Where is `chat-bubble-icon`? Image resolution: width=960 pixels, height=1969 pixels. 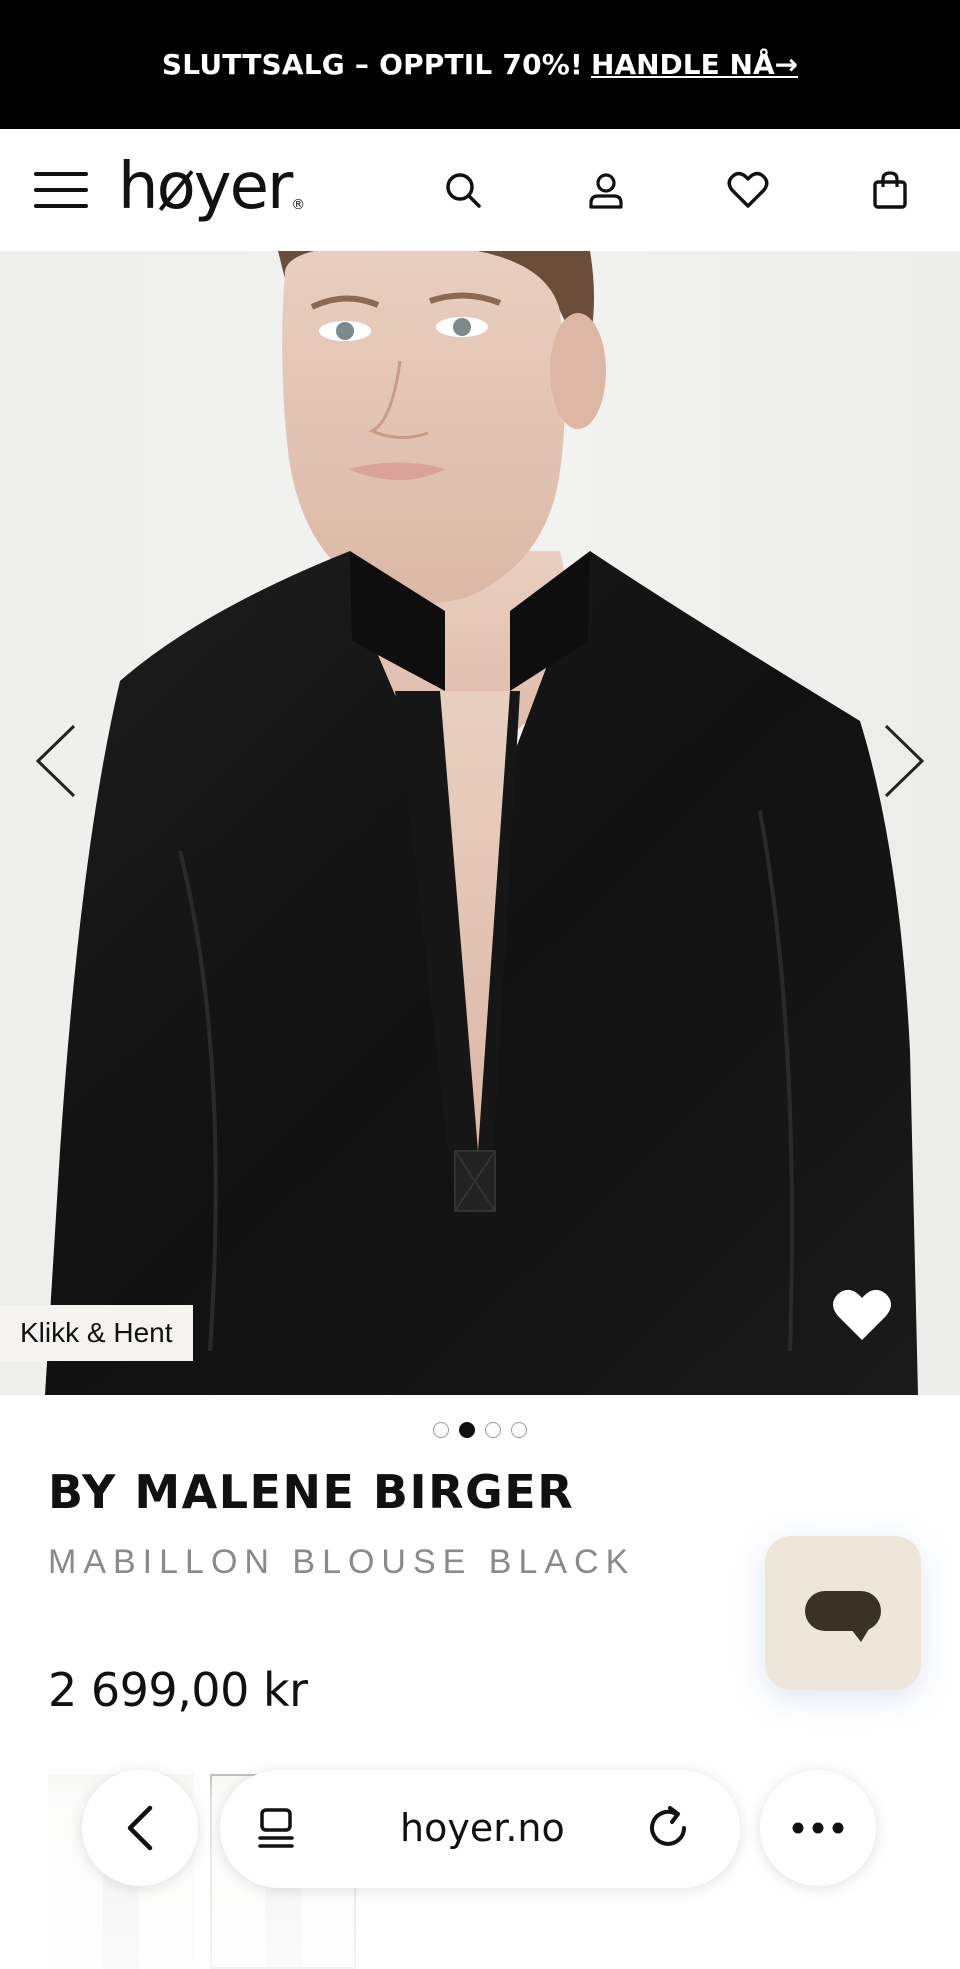
chat-bubble-icon is located at coordinates (843, 1616).